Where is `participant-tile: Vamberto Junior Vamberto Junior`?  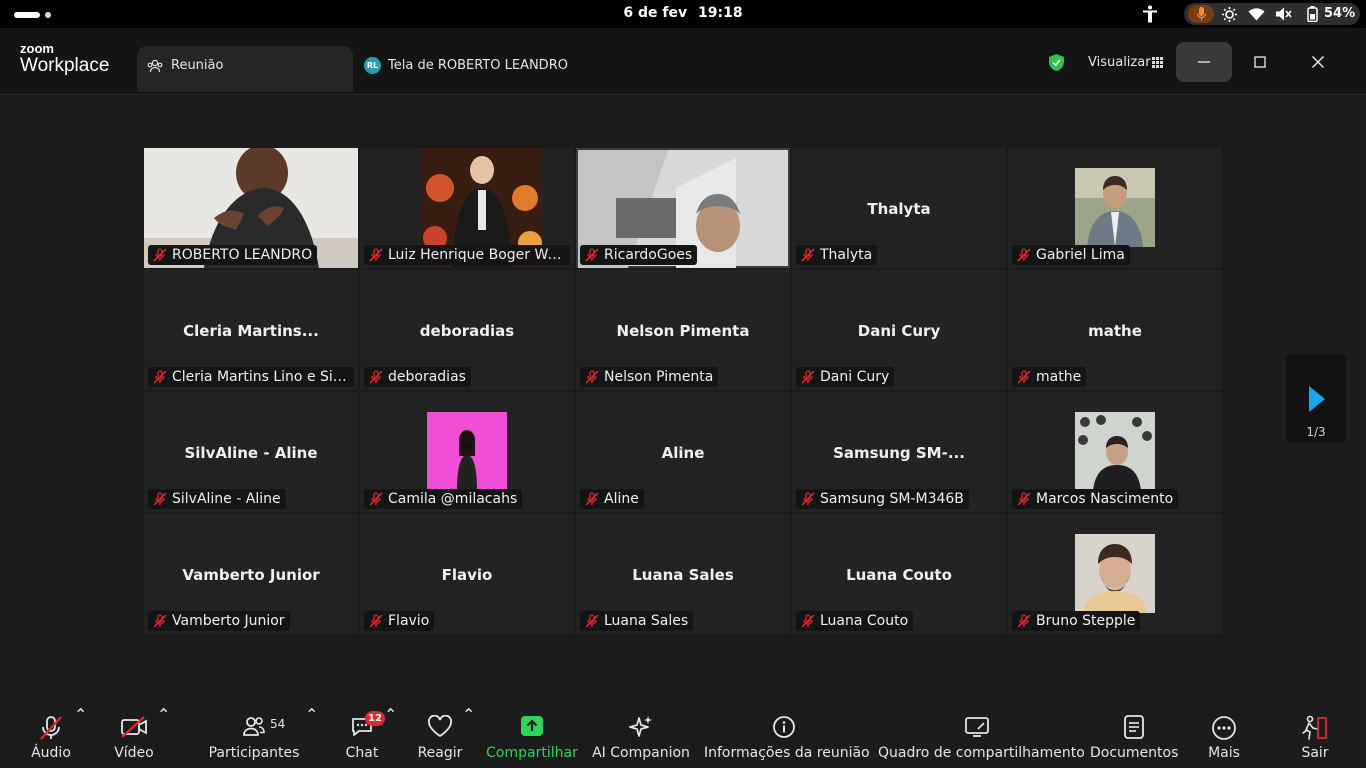 participant-tile: Vamberto Junior Vamberto Junior is located at coordinates (251, 574).